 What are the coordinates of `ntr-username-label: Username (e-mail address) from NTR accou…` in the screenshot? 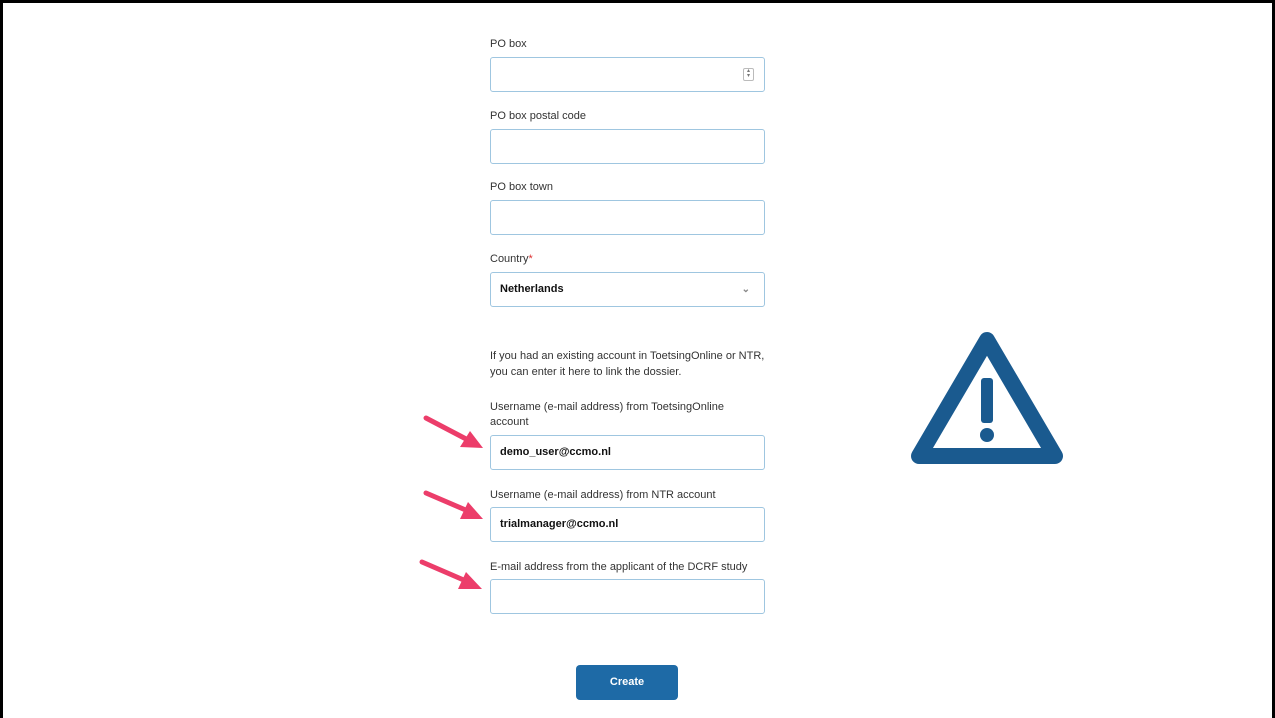 It's located at (603, 495).